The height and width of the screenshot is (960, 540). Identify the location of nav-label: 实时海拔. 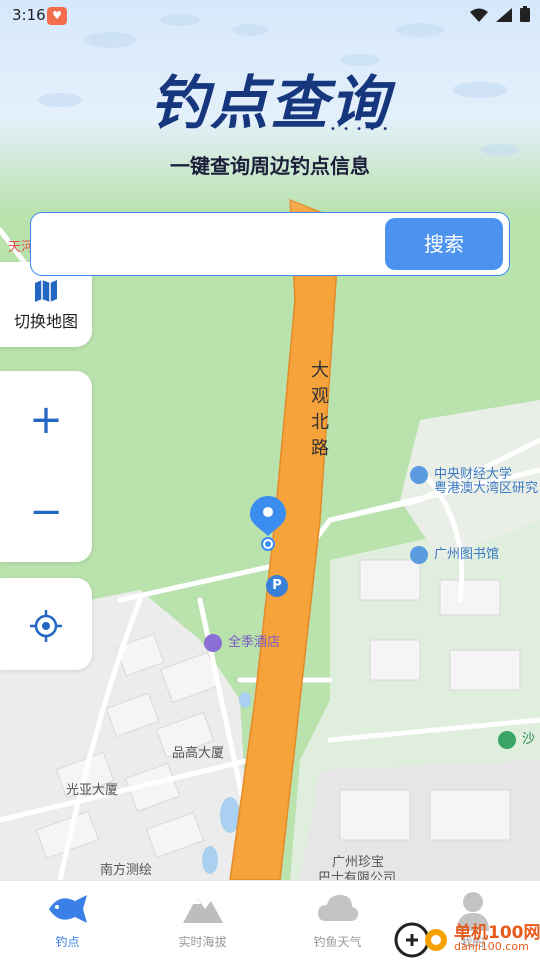
(202, 942).